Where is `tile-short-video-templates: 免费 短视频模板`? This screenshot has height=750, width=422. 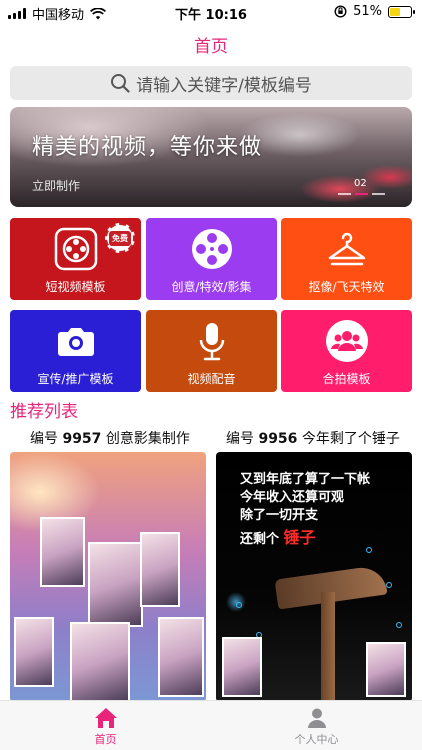
tile-short-video-templates: 免费 短视频模板 is located at coordinates (75, 259).